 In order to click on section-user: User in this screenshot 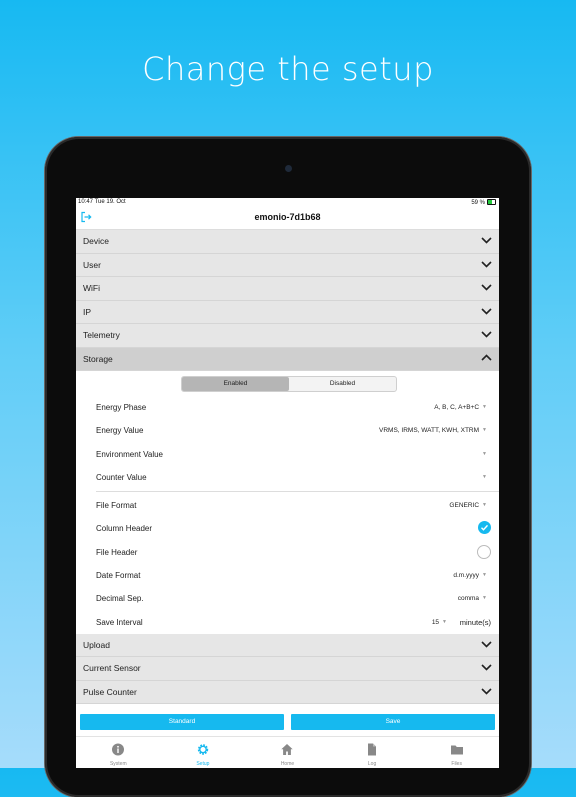, I will do `click(287, 265)`.